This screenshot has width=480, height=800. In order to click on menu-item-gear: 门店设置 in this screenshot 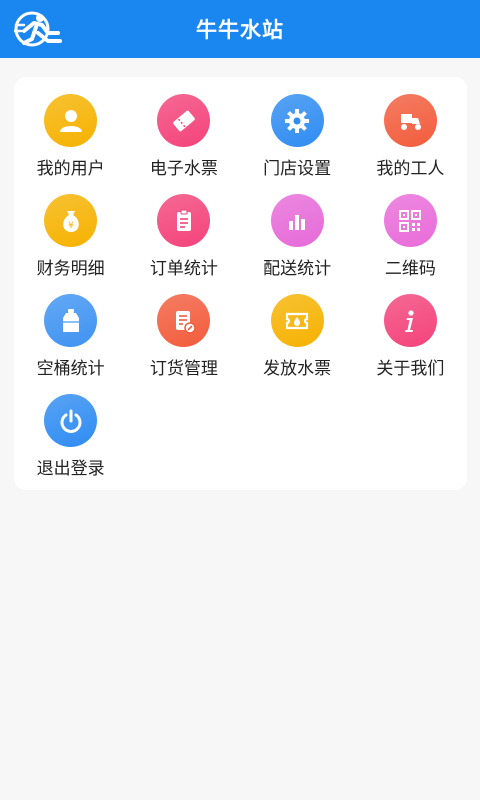, I will do `click(297, 144)`.